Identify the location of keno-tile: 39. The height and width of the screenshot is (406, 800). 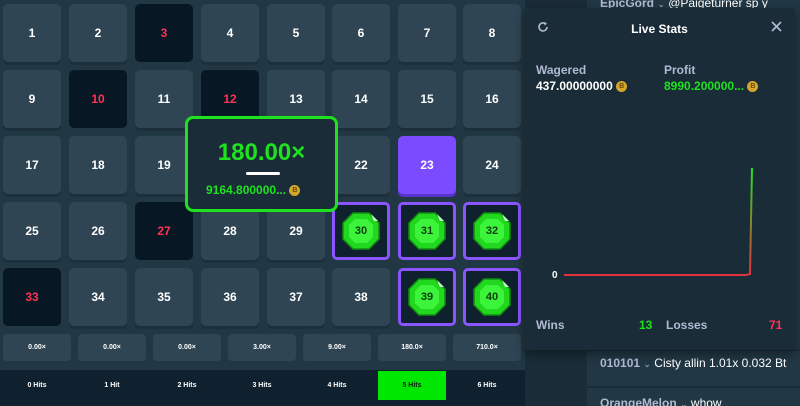
(427, 297).